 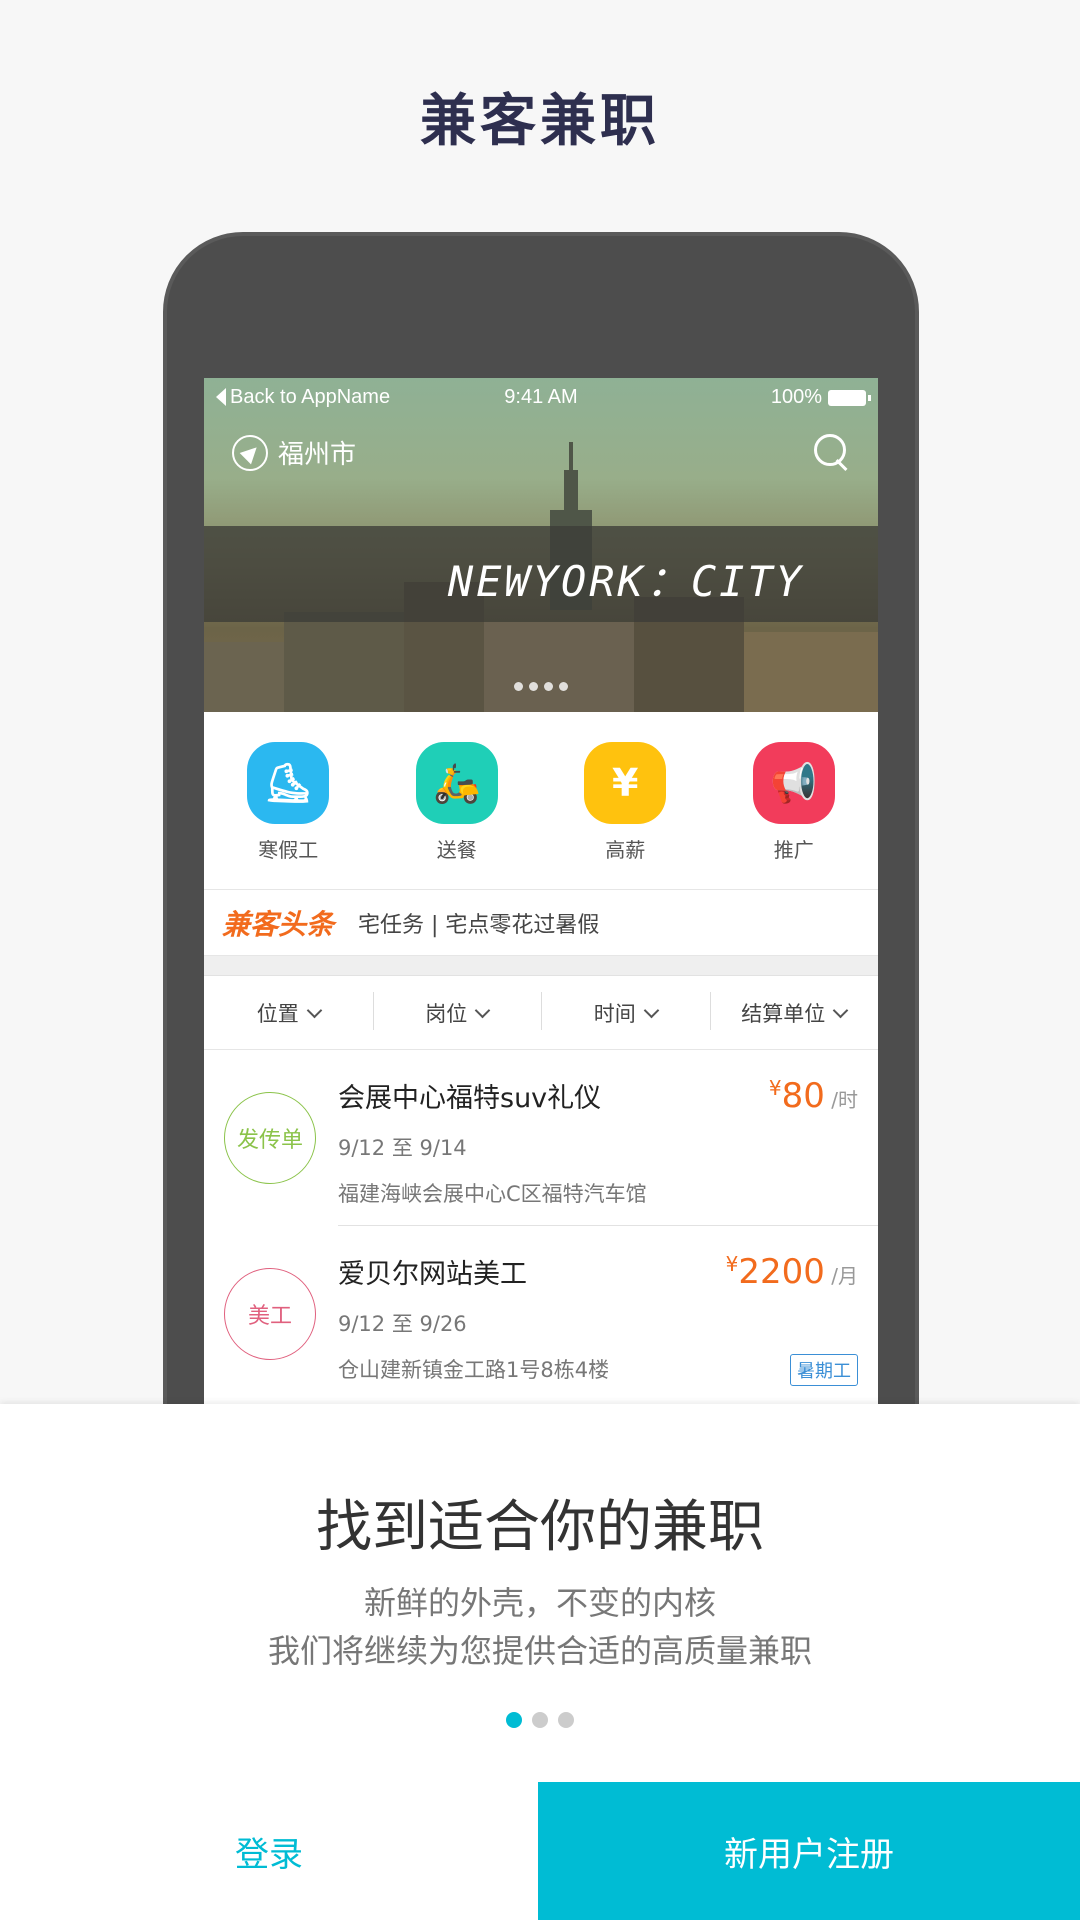 I want to click on news-headline: 兼客头条 宅任务 | 宅点零花过暑假, so click(x=541, y=923).